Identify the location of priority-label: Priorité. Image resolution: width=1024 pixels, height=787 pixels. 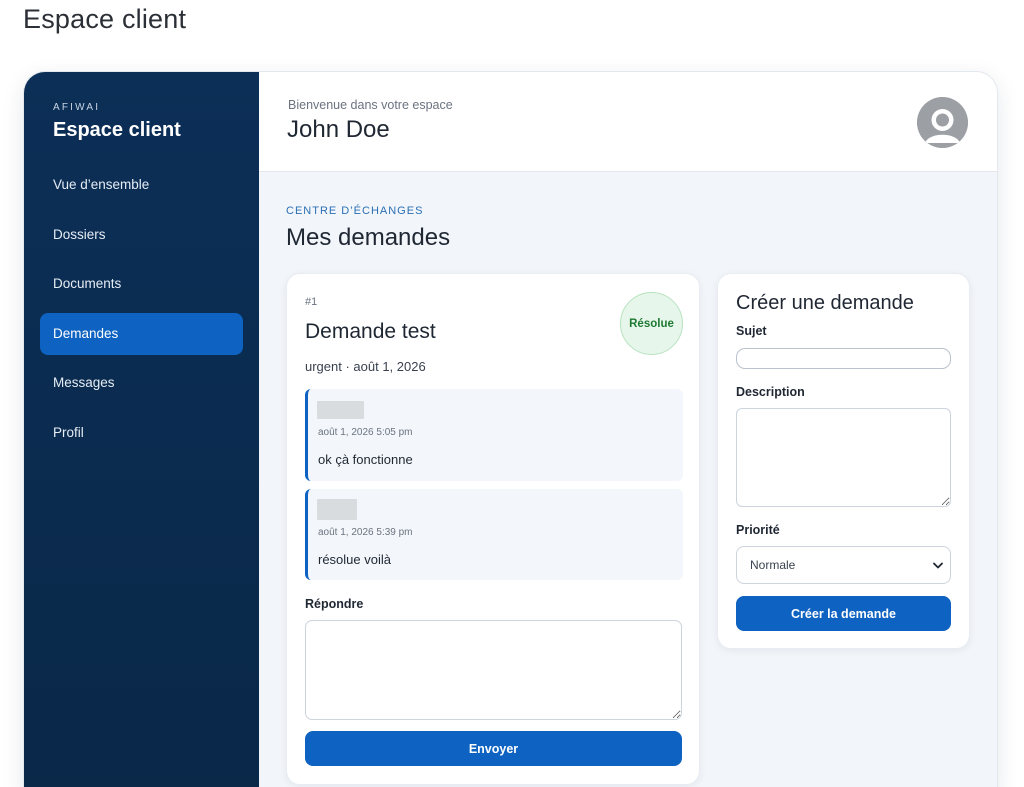
(758, 530).